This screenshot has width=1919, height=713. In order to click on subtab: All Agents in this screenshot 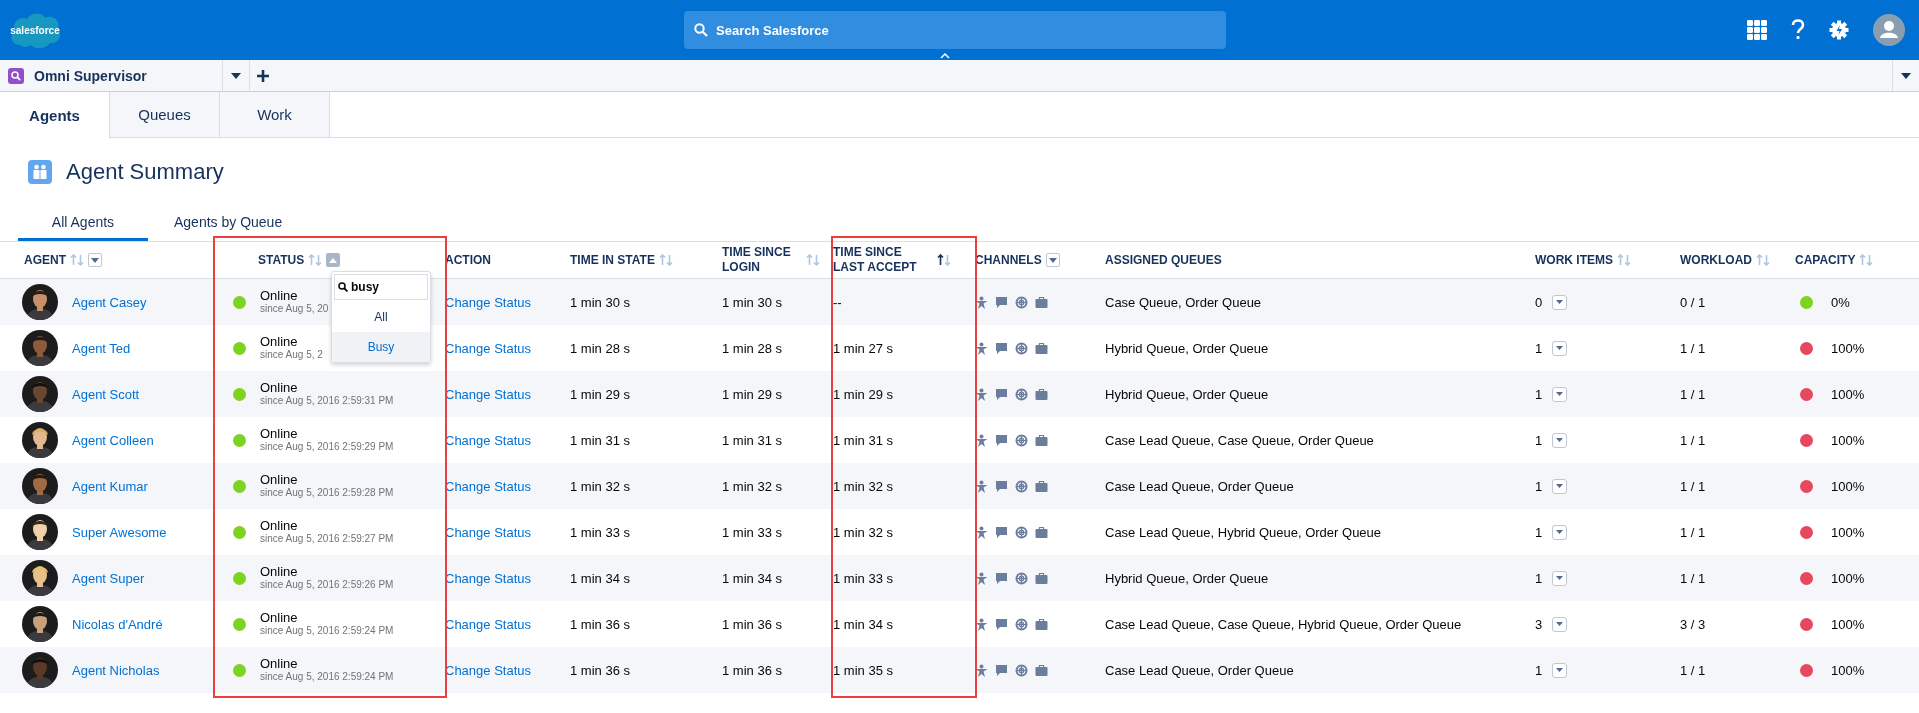, I will do `click(83, 223)`.